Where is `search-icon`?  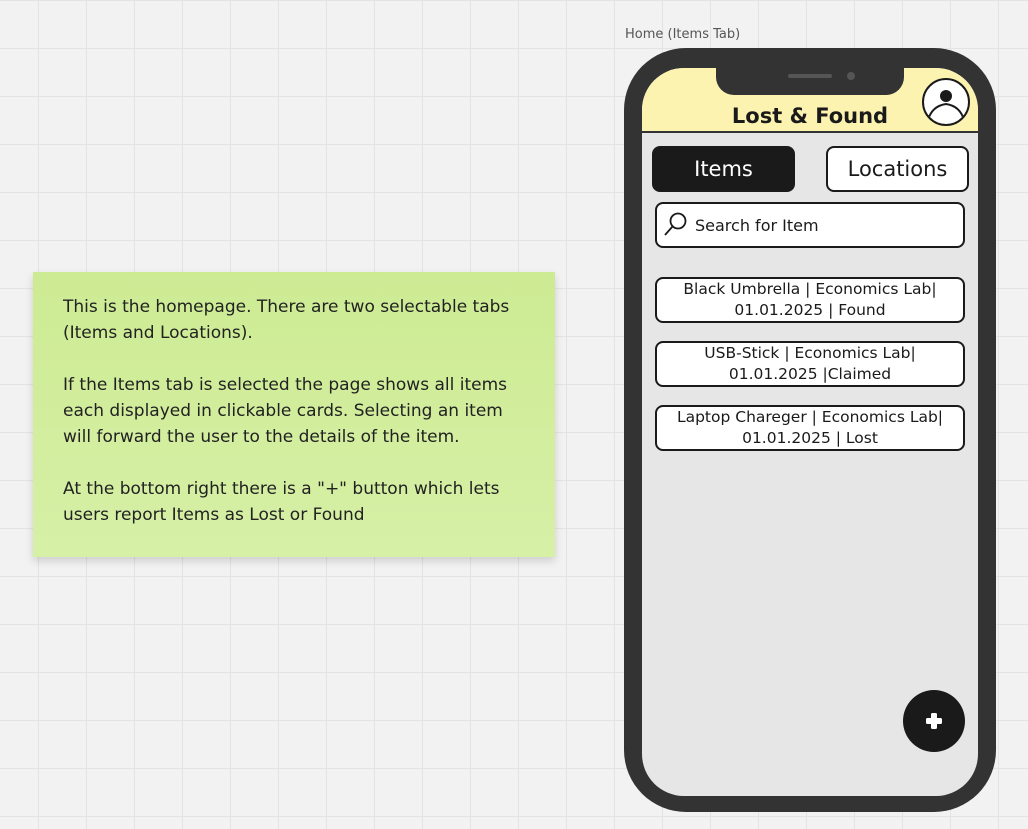
search-icon is located at coordinates (675, 224).